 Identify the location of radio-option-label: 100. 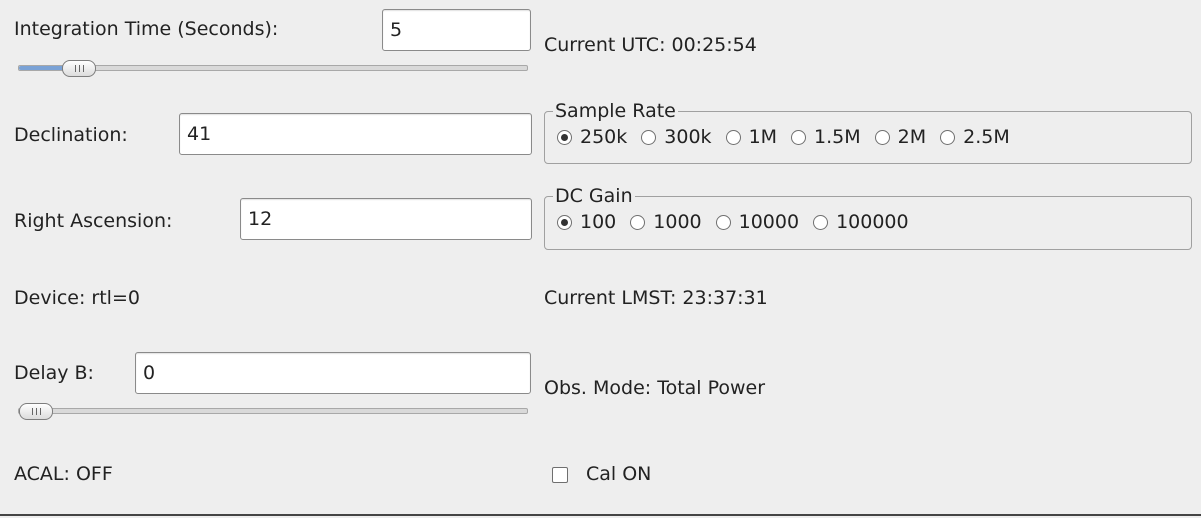
(598, 222).